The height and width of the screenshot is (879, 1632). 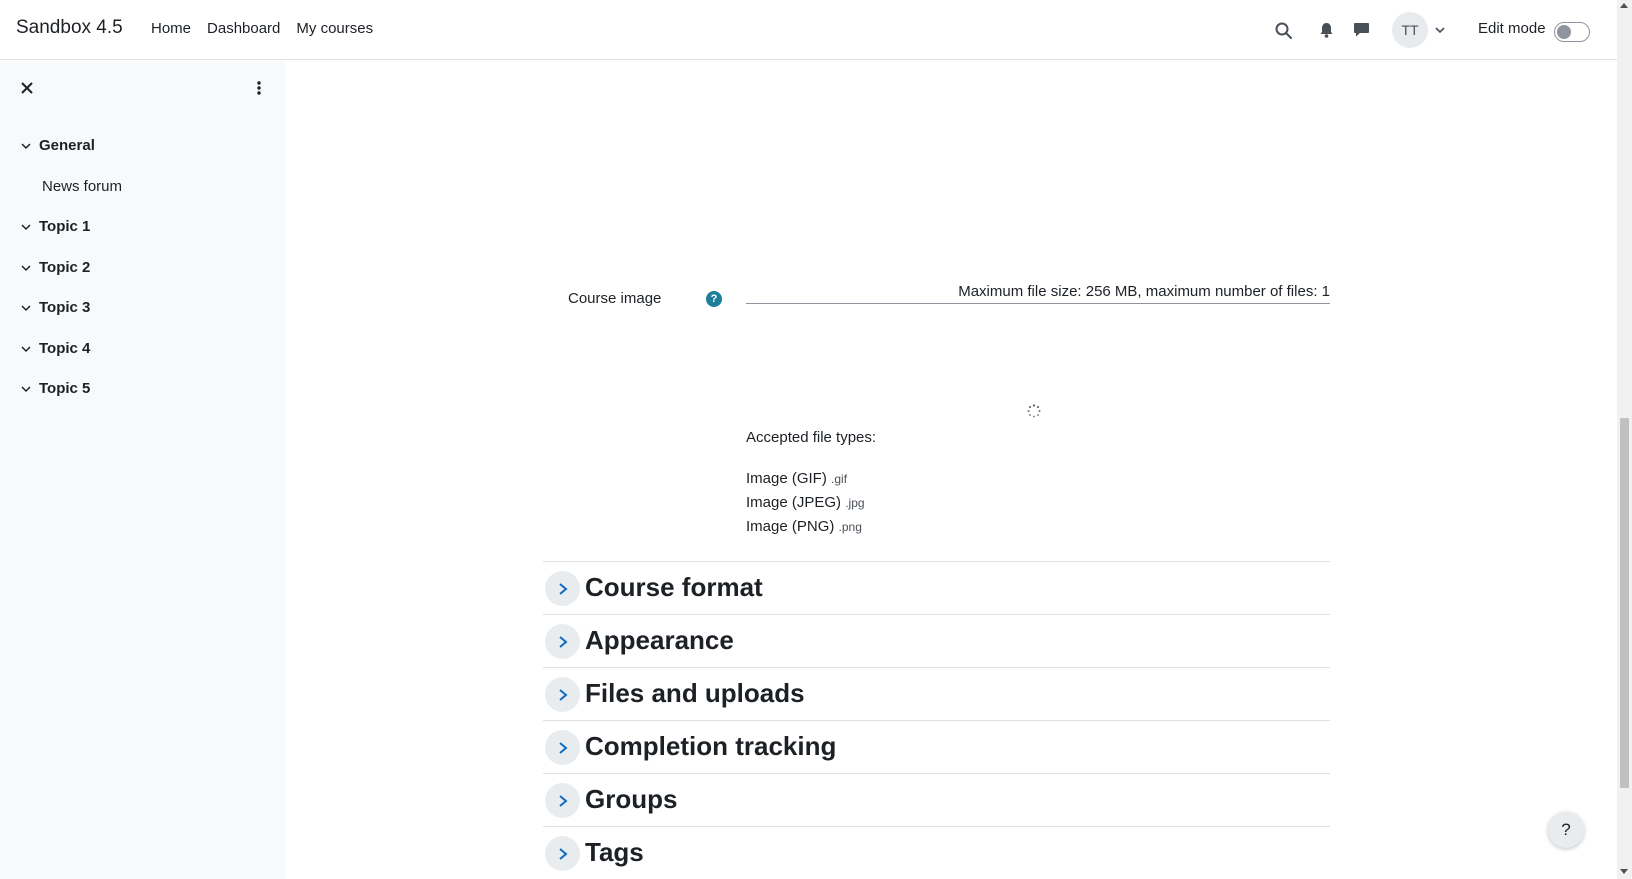 I want to click on section-appearance: Appearance, so click(x=936, y=640).